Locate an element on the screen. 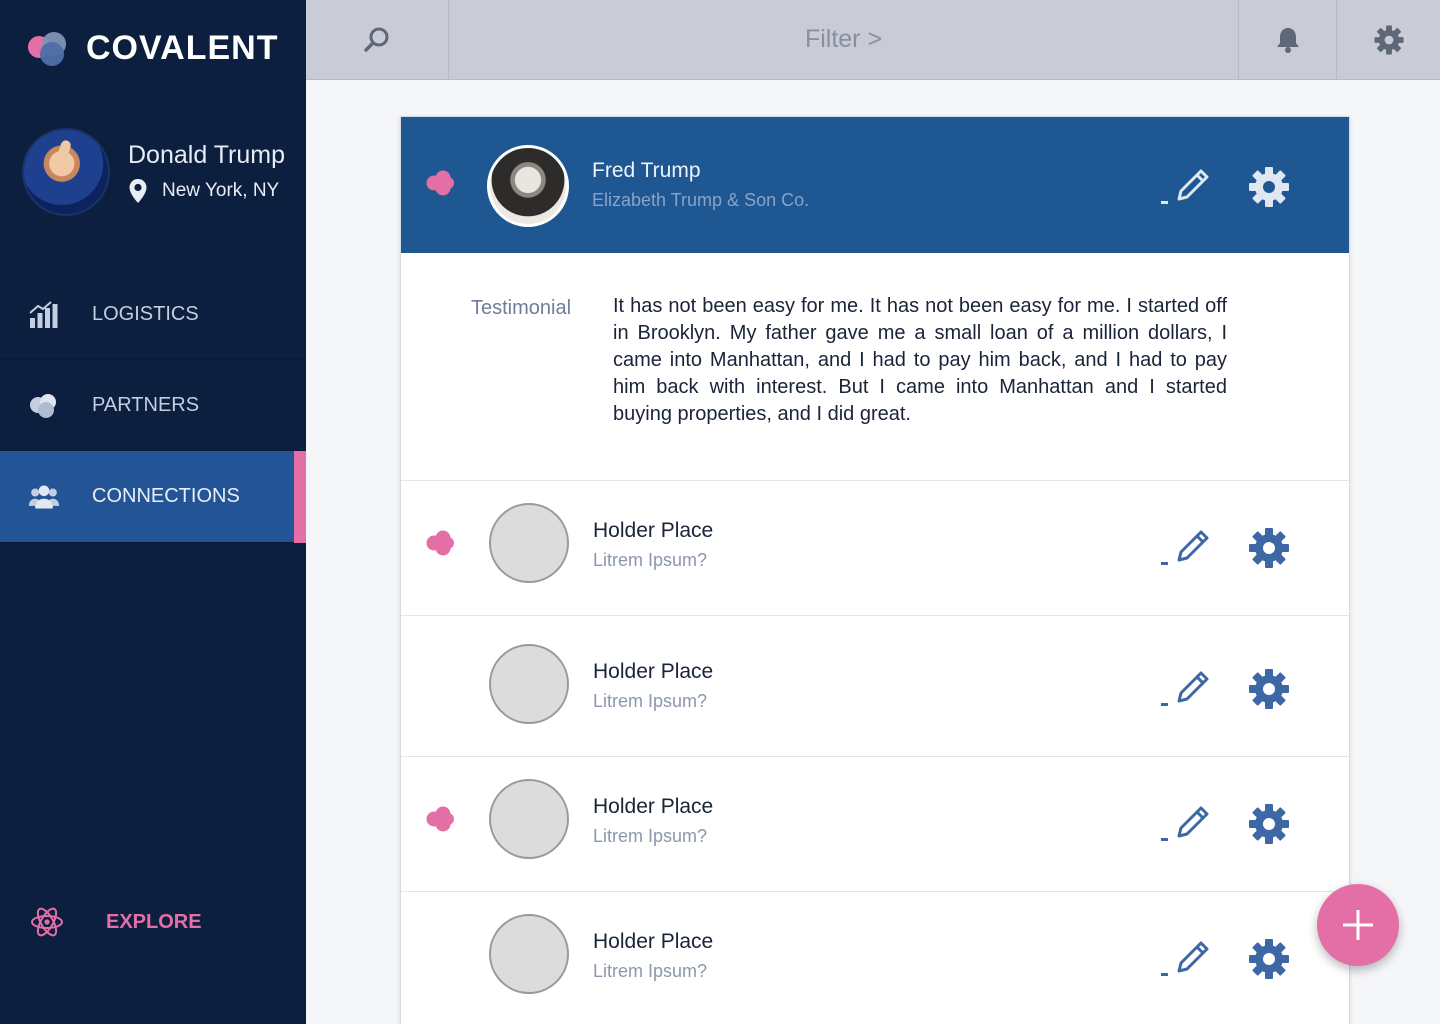  search-icon is located at coordinates (376, 39).